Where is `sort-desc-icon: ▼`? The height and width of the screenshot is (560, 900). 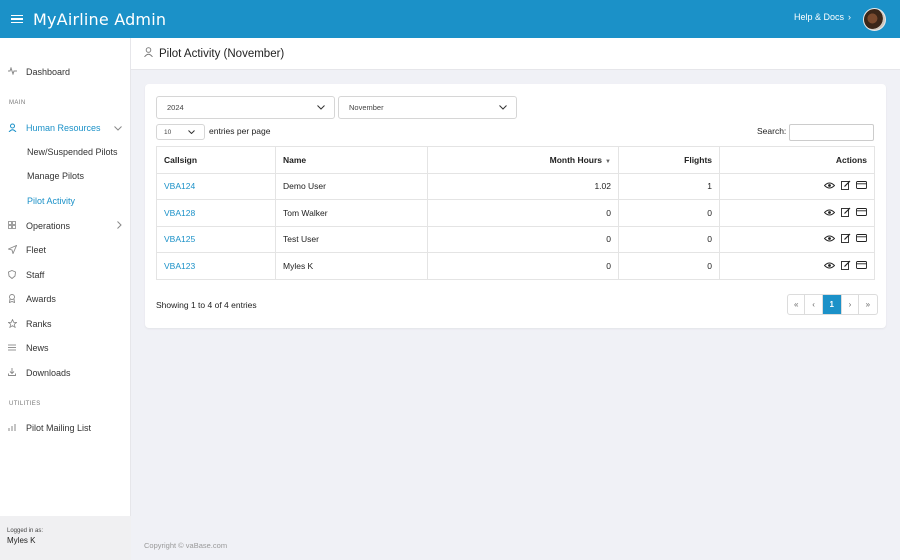 sort-desc-icon: ▼ is located at coordinates (608, 161).